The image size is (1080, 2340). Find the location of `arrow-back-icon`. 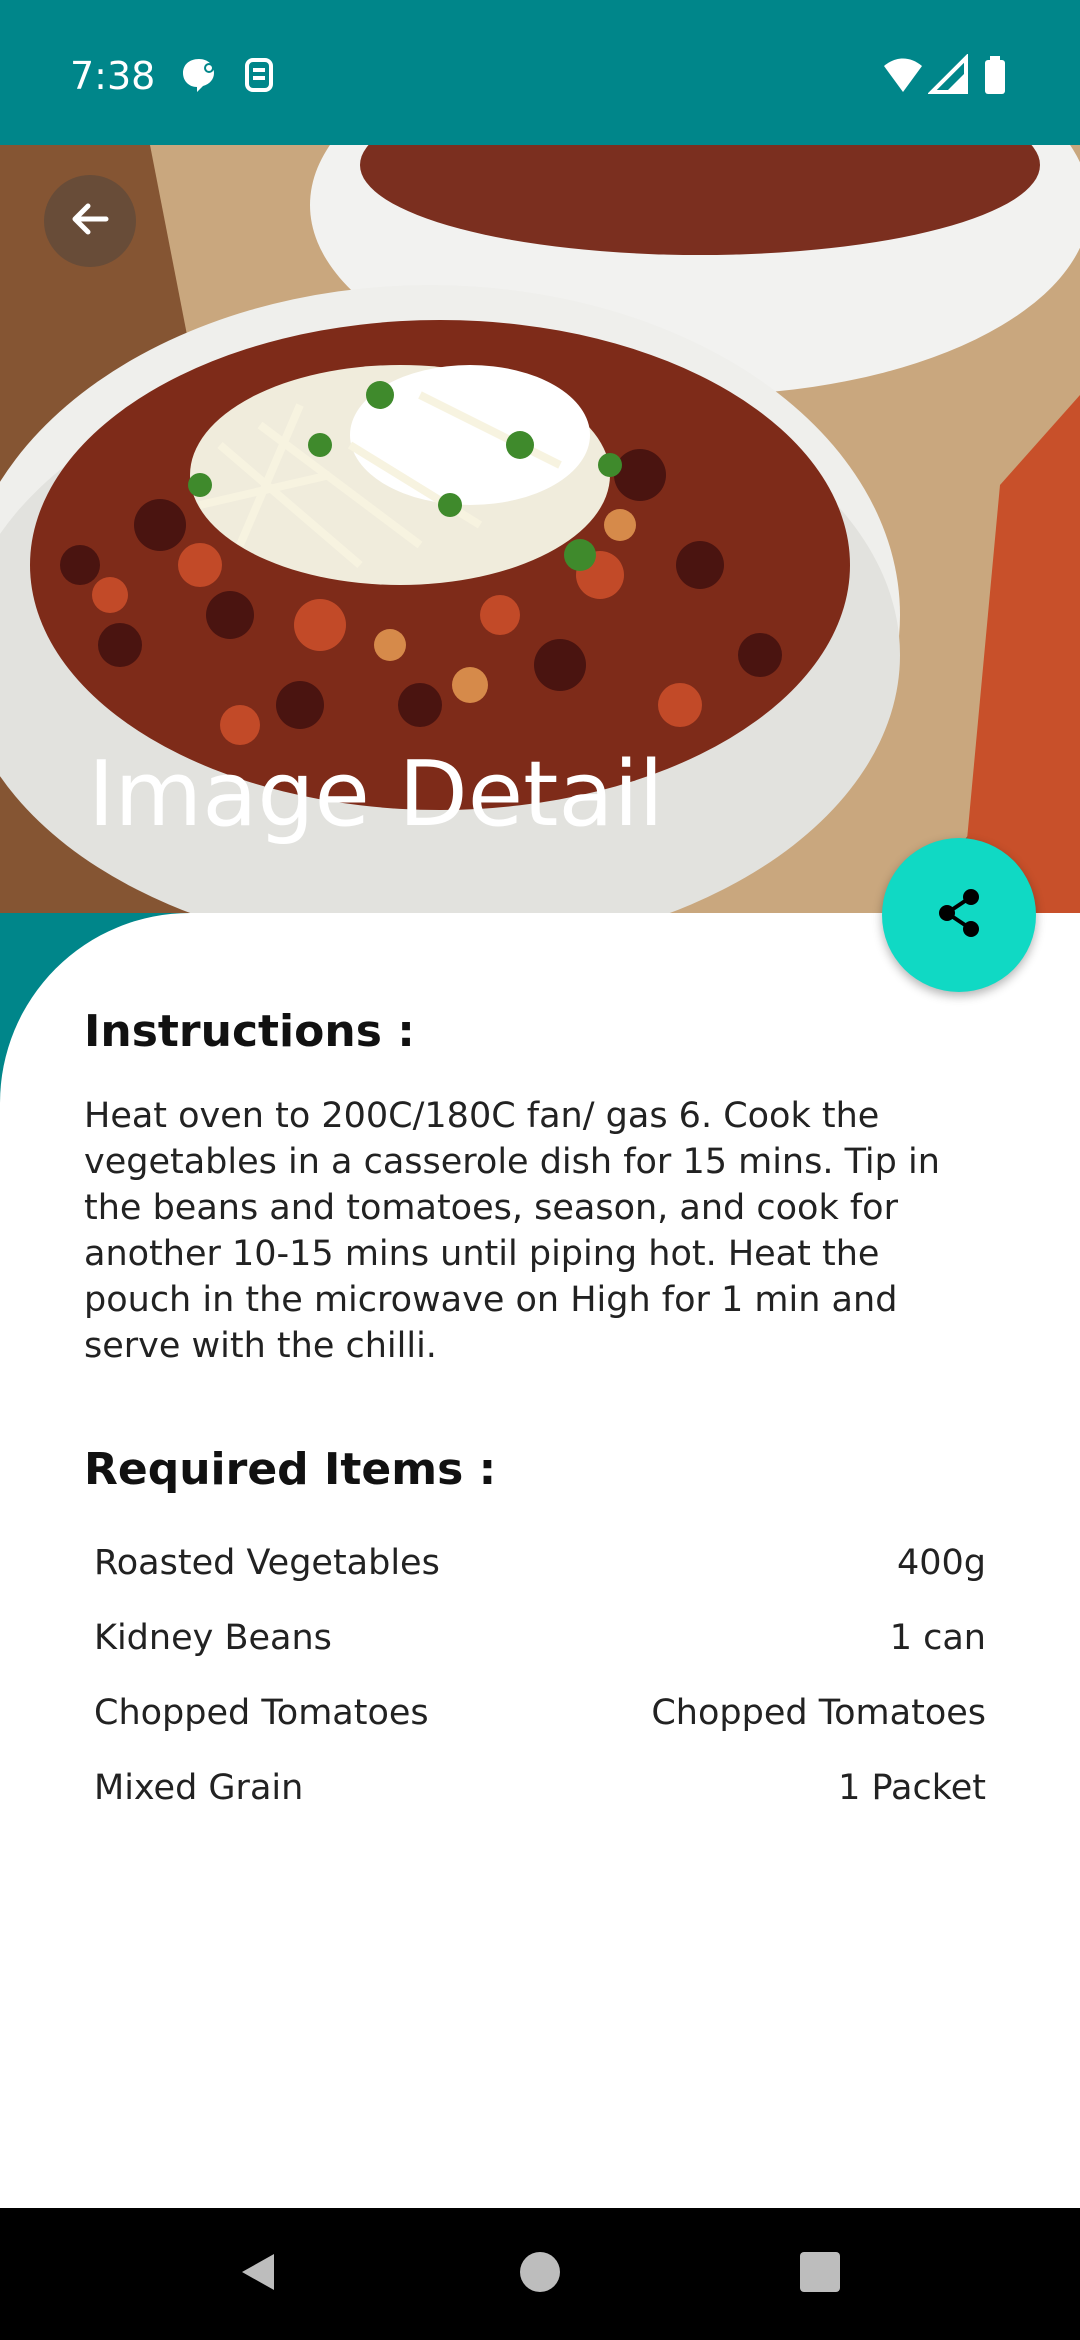

arrow-back-icon is located at coordinates (90, 221).